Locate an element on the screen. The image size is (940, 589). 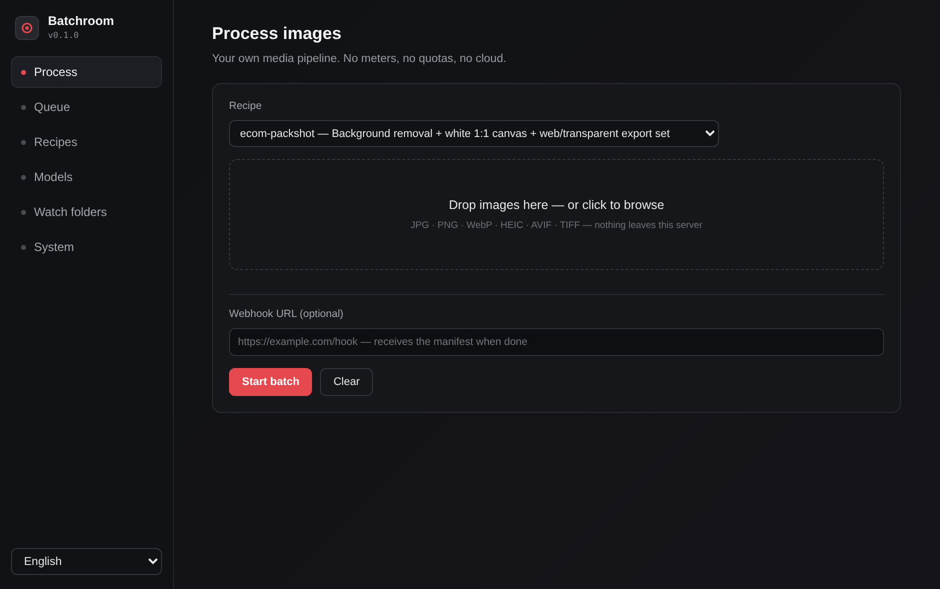
app-version: v0.1.0 is located at coordinates (64, 36).